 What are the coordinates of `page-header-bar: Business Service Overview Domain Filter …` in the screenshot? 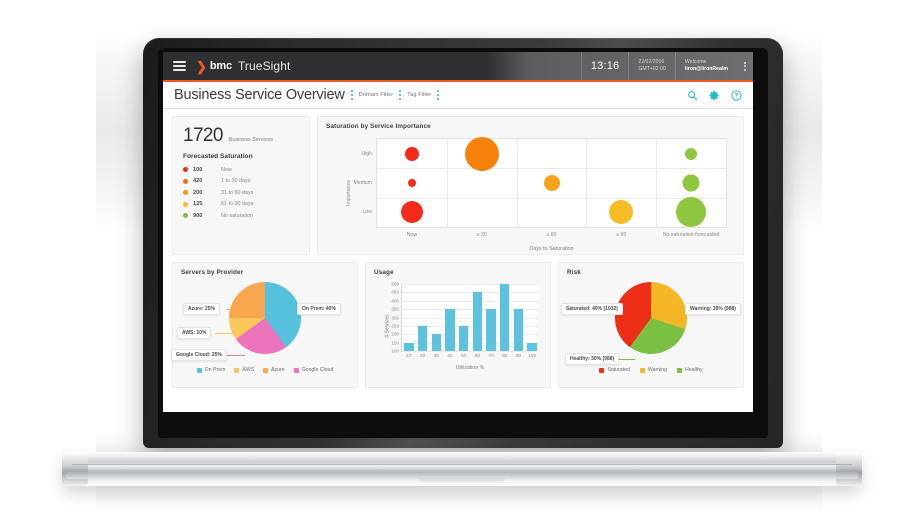 It's located at (458, 95).